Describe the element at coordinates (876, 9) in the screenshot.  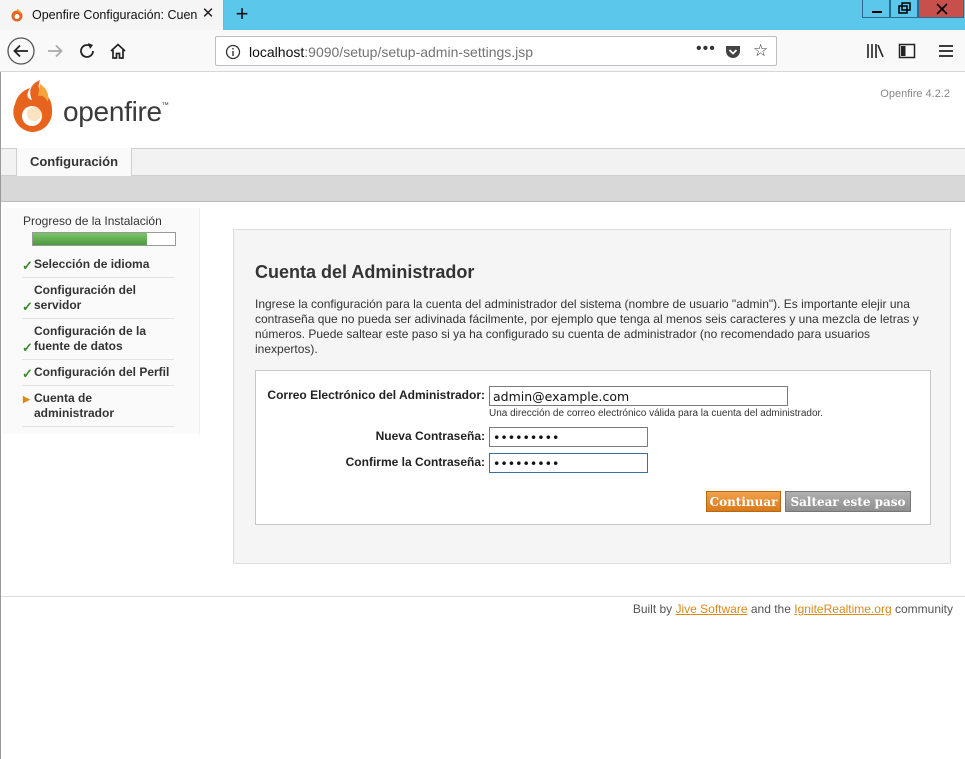
I see `minimize-button` at that location.